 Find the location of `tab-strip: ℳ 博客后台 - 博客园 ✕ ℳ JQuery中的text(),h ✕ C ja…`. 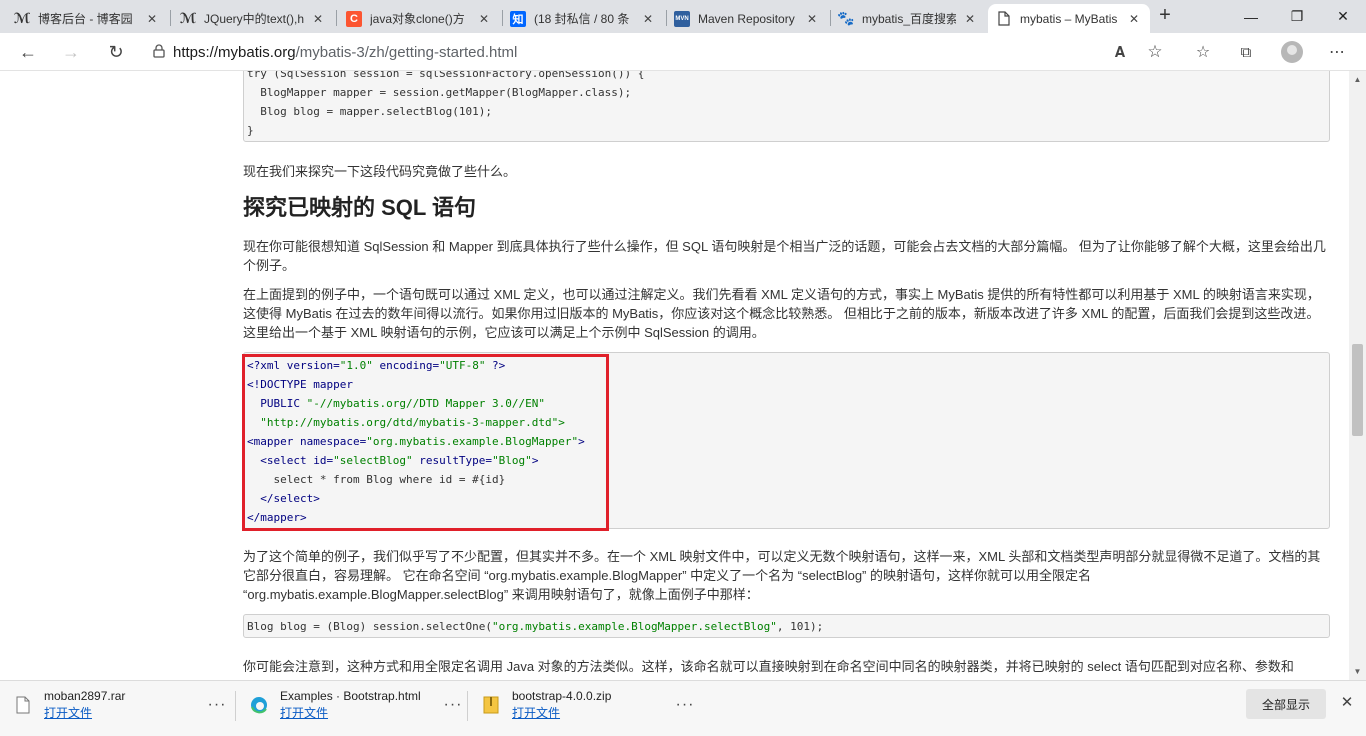

tab-strip: ℳ 博客后台 - 博客园 ✕ ℳ JQuery中的text(),h ✕ C ja… is located at coordinates (683, 16).